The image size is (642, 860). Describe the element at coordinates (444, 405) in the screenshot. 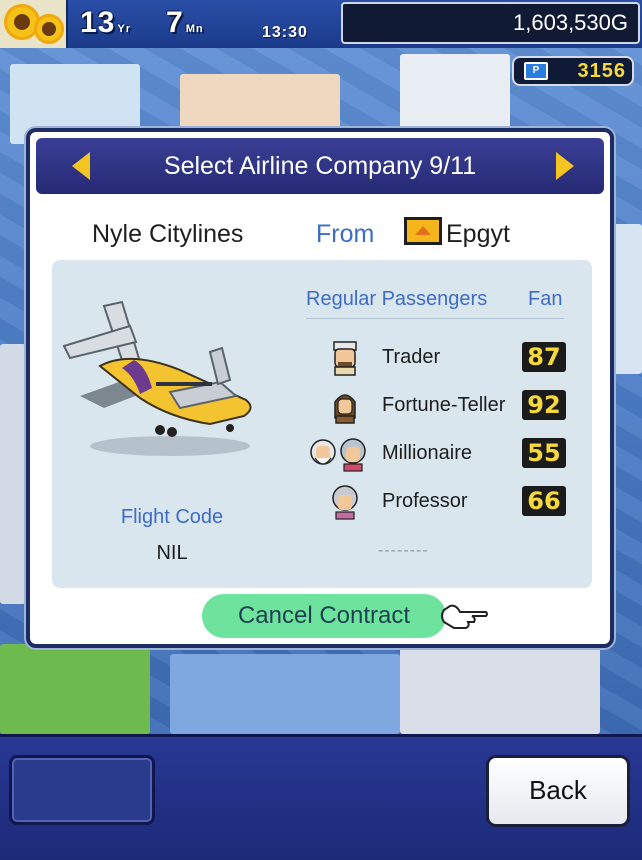

I see `passenger-name: Fortune-Teller` at that location.